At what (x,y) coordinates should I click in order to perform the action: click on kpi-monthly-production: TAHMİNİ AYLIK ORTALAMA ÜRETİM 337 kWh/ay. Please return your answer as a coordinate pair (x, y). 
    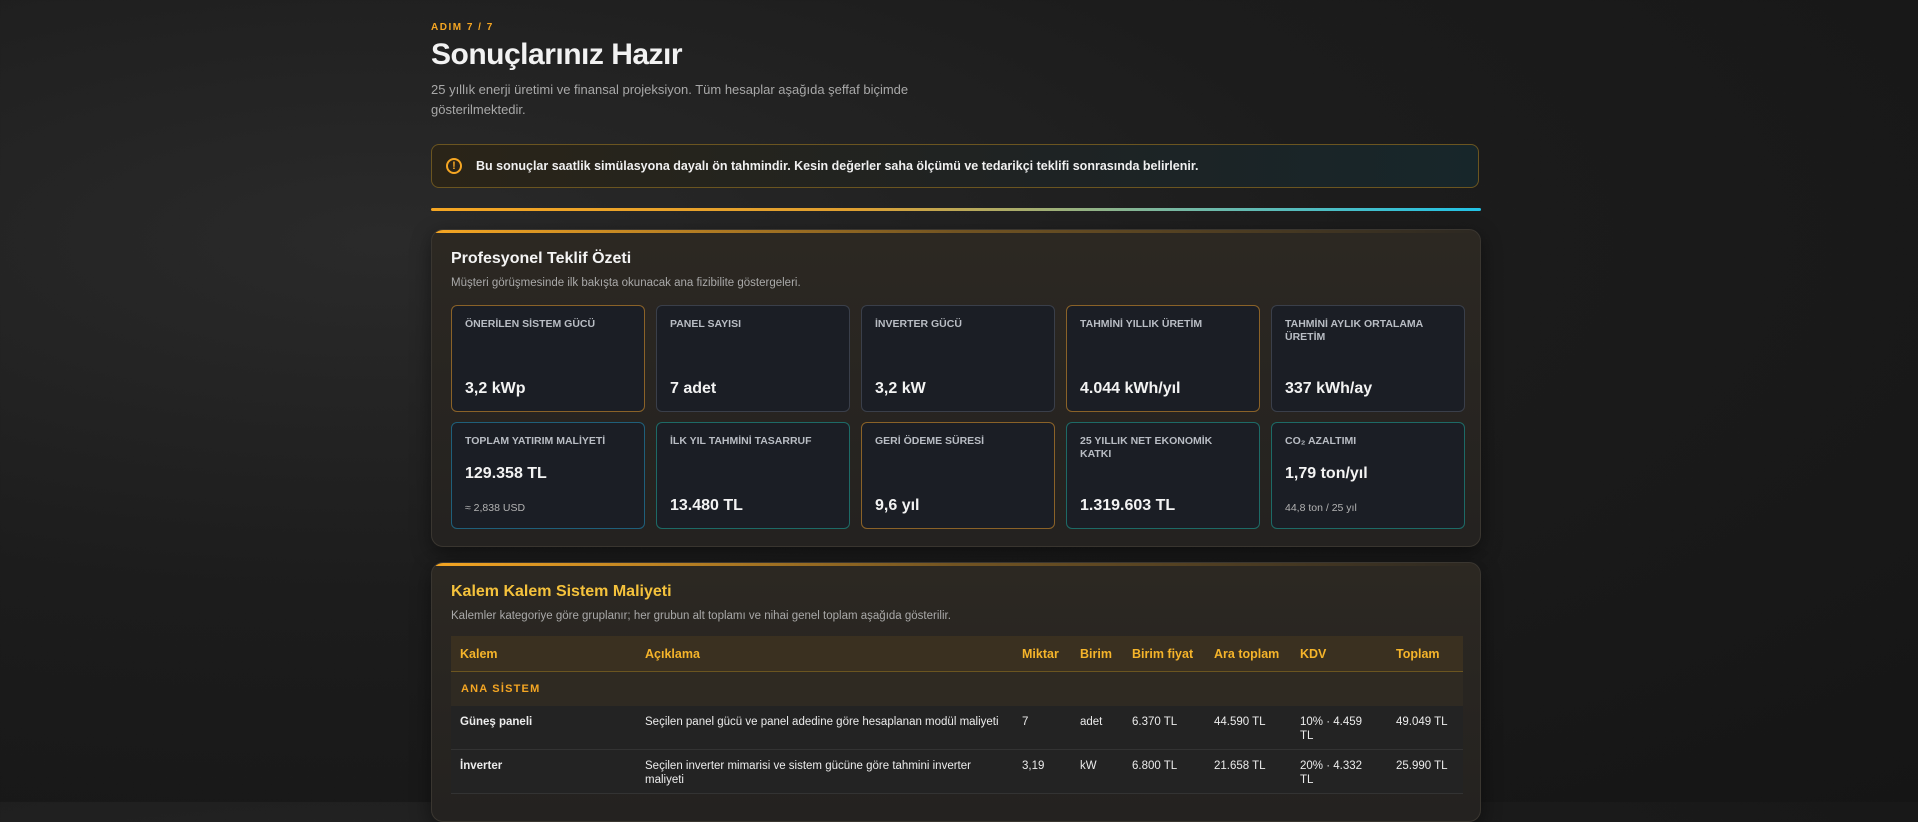
    Looking at the image, I should click on (1368, 358).